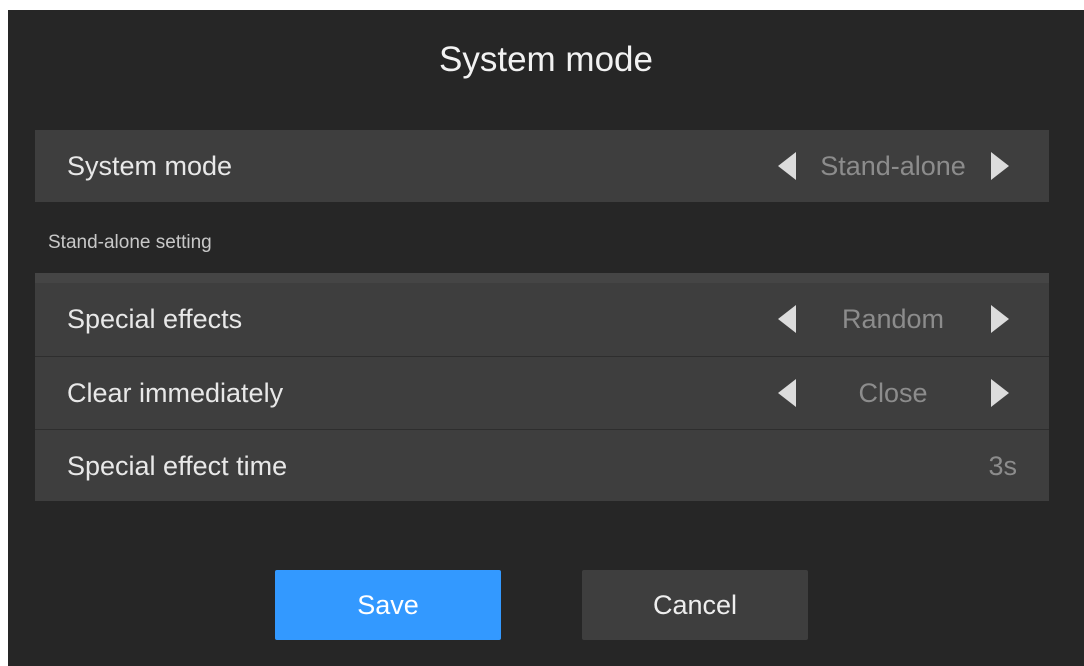 The width and height of the screenshot is (1084, 666). I want to click on clear-immediately-value: Close, so click(893, 393).